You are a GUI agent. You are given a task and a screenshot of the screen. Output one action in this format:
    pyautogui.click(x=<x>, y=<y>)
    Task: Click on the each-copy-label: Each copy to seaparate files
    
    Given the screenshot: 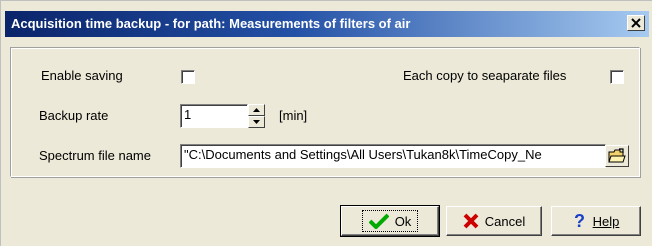 What is the action you would take?
    pyautogui.click(x=485, y=75)
    